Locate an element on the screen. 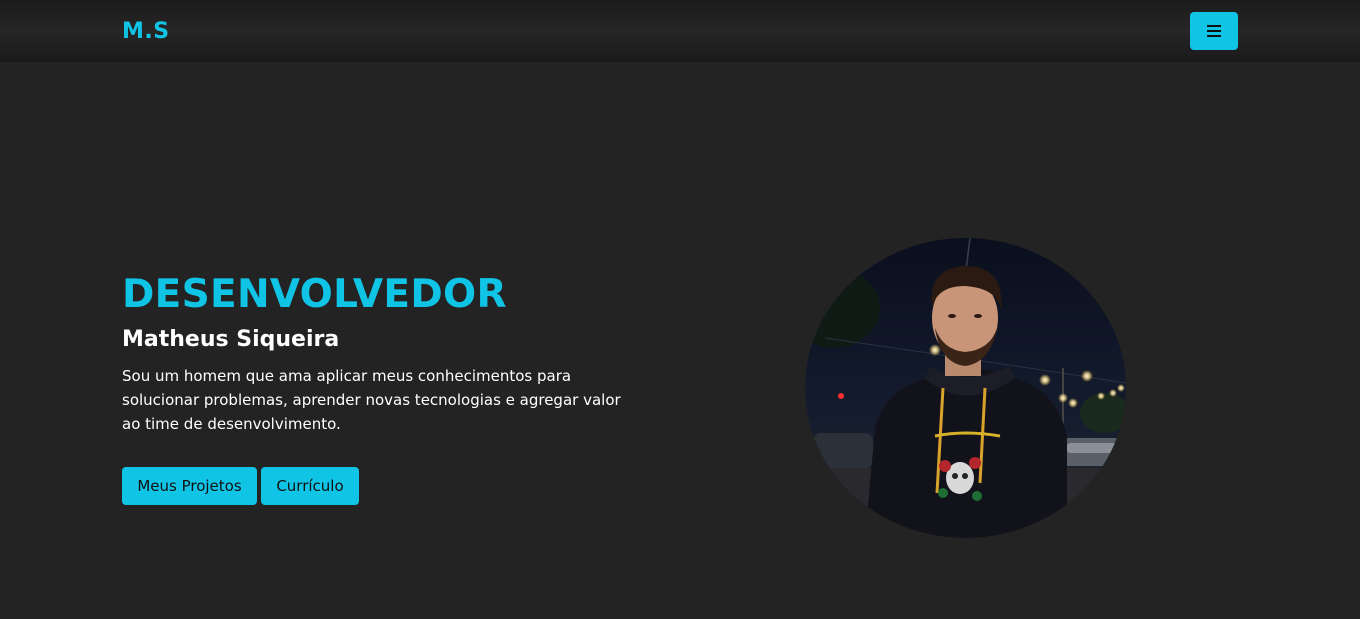 This screenshot has height=619, width=1360. my-projects-button: Meus Projetos is located at coordinates (189, 486).